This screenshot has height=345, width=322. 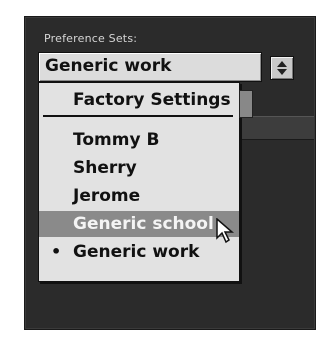 I want to click on menu-item-generic-work: • Generic work, so click(x=139, y=252).